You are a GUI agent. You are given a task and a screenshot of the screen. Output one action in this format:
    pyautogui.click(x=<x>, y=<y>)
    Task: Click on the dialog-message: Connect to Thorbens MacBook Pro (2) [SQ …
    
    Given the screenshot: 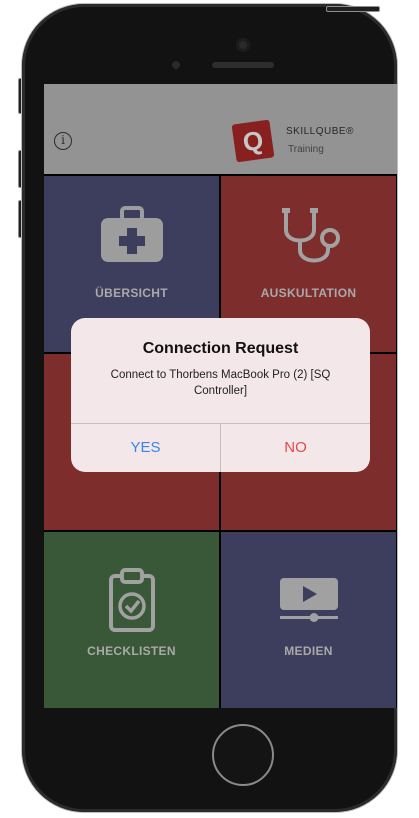 What is the action you would take?
    pyautogui.click(x=220, y=383)
    